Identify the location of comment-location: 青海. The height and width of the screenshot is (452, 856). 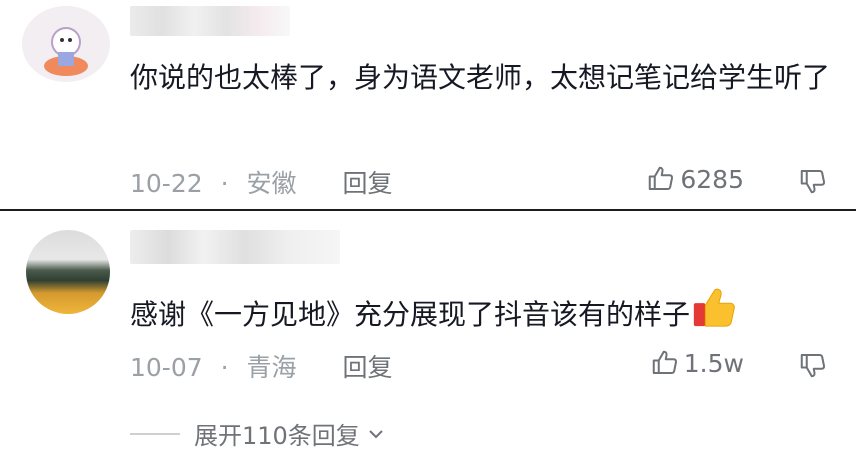
(271, 367).